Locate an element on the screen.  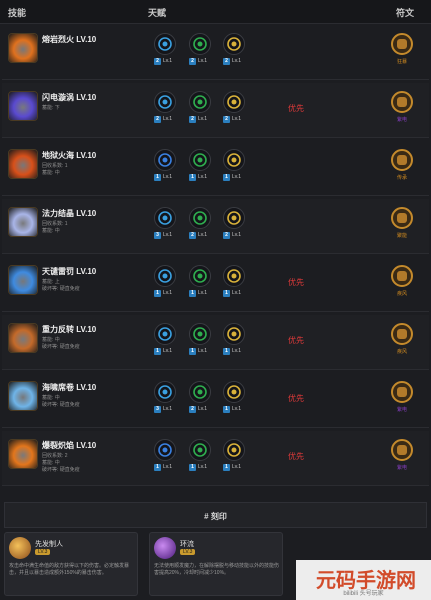
engrave-card-badge: LV.3 is located at coordinates (43, 552).